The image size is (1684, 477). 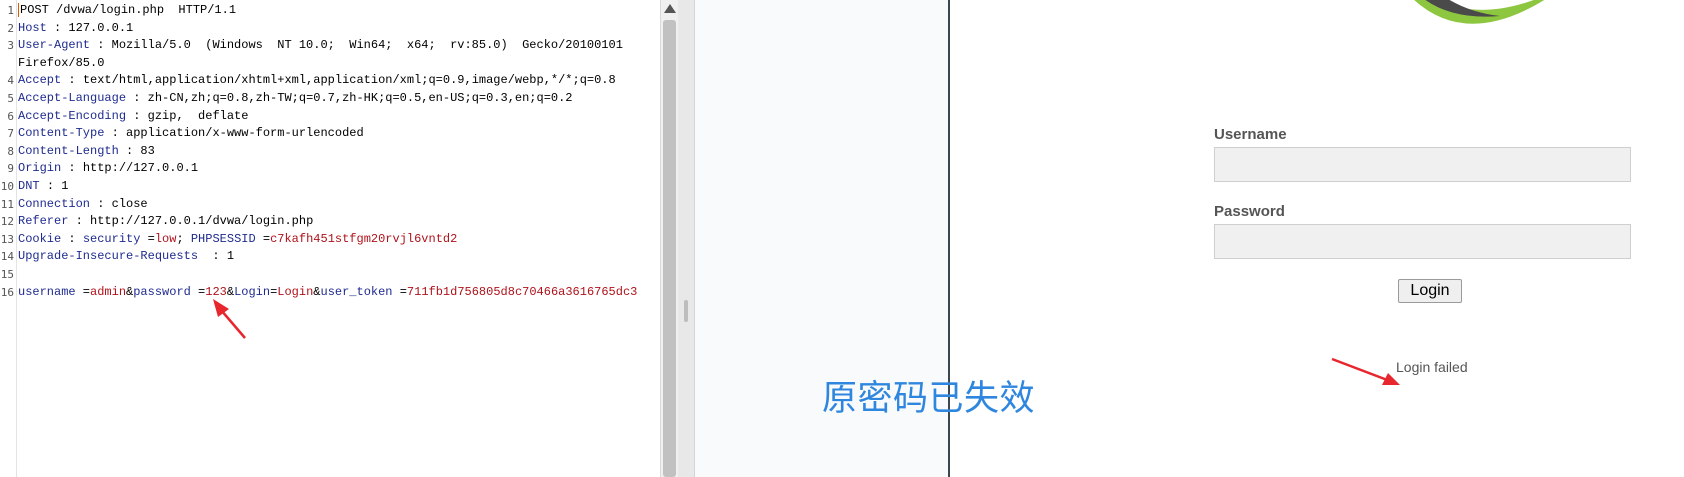 I want to click on header-line: Accept-Encoding : gzip, deflate, so click(x=133, y=117).